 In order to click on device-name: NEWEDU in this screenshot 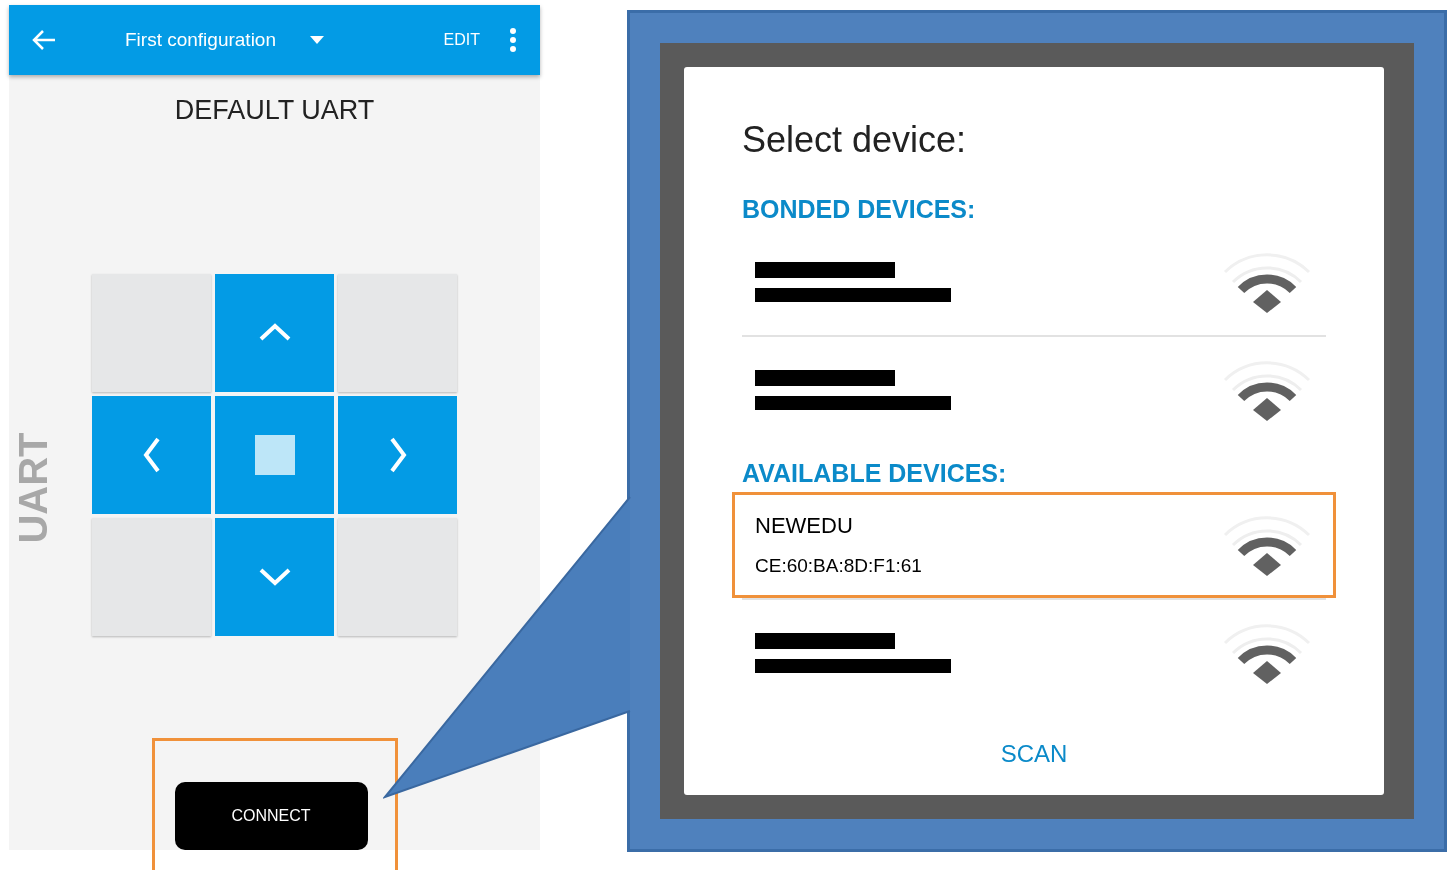, I will do `click(804, 526)`.